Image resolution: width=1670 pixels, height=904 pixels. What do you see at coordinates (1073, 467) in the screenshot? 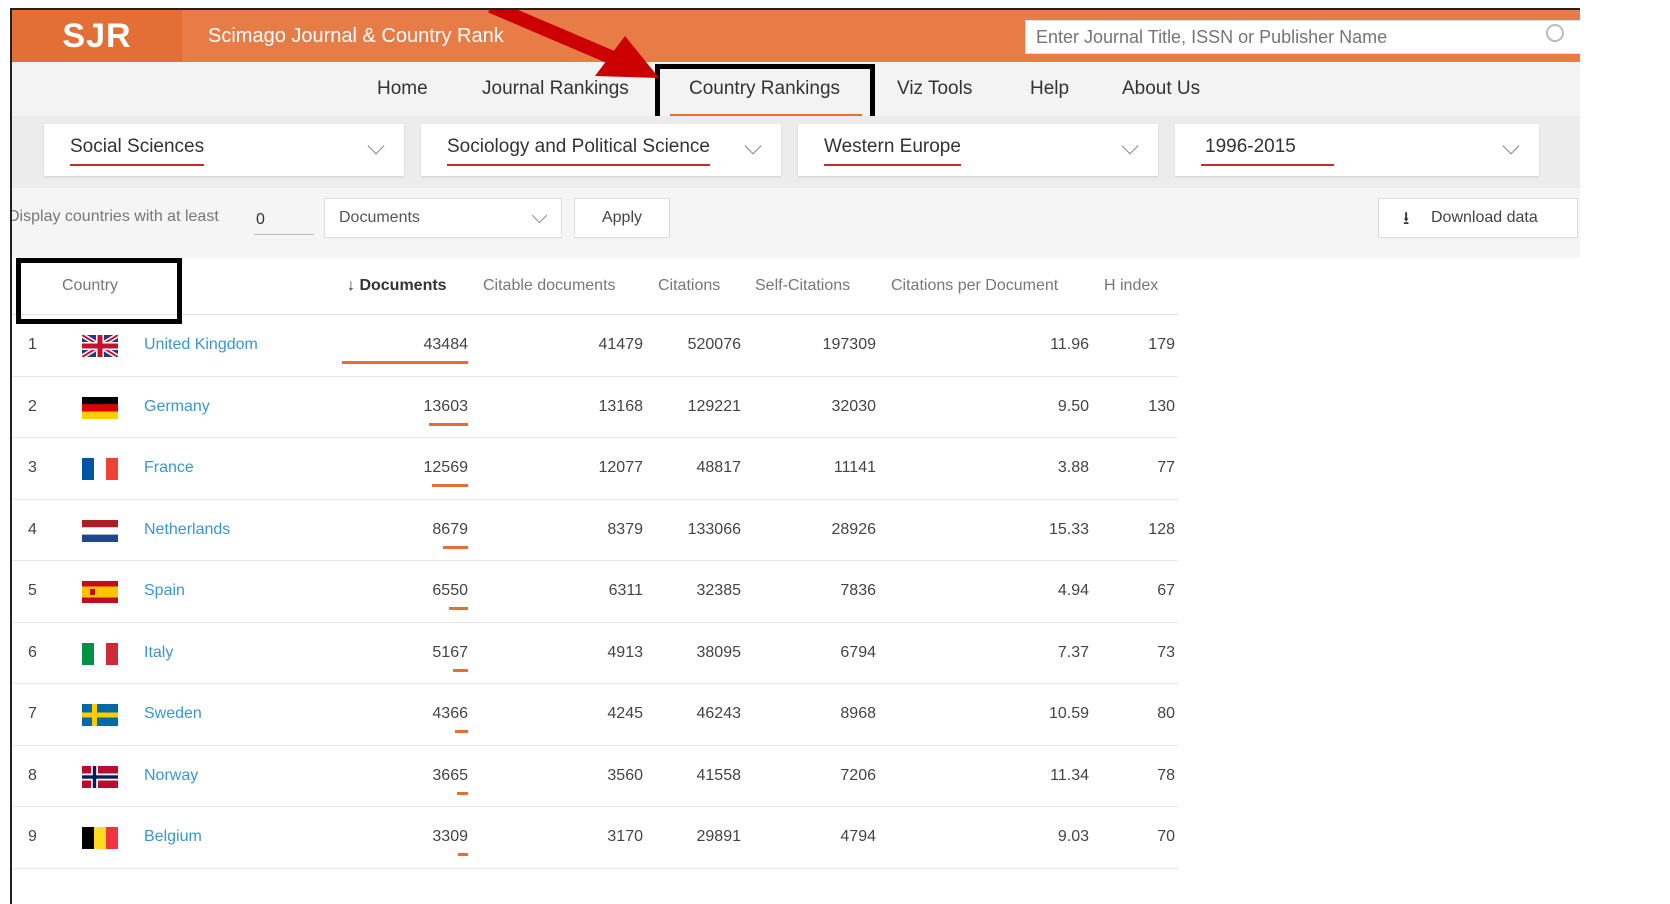
I see `citations-per-document-cell: 3.88` at bounding box center [1073, 467].